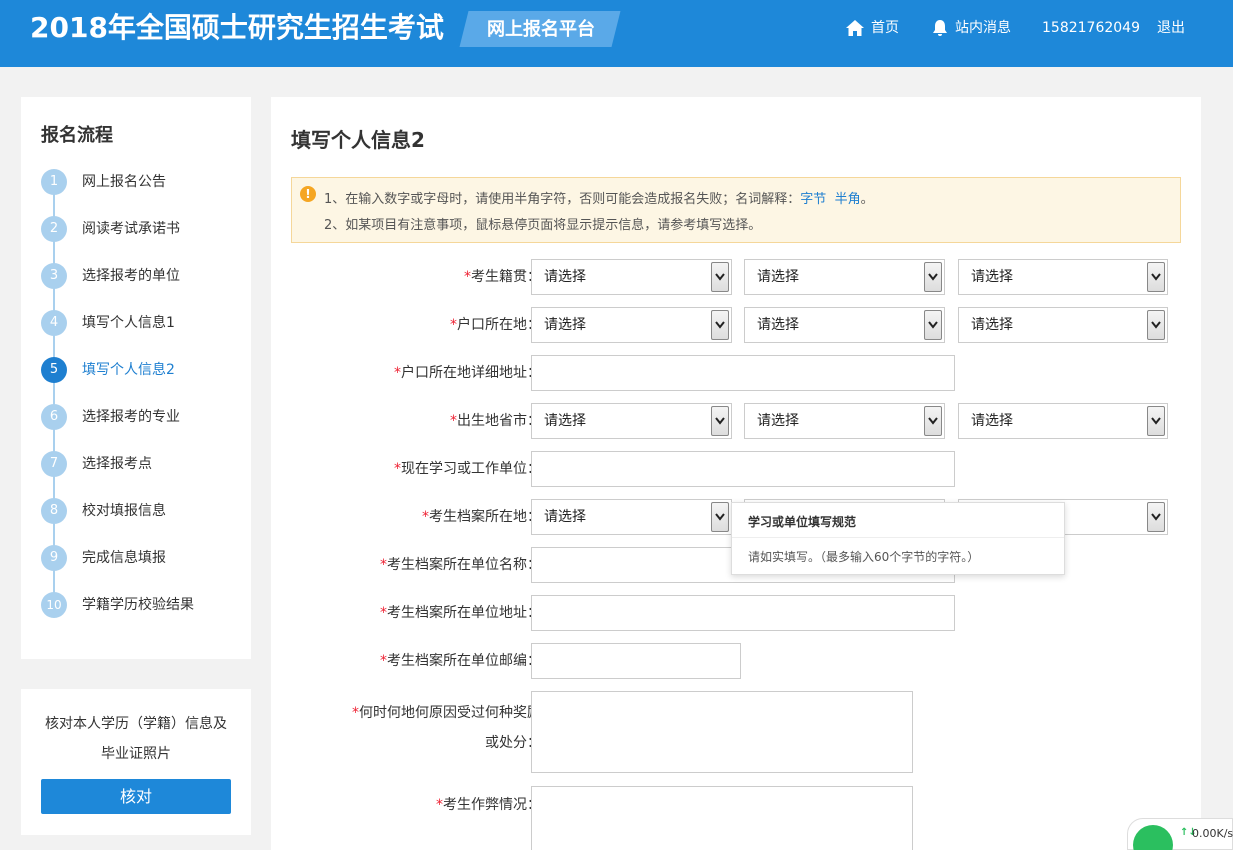  I want to click on step-item: 3 选择报考的单位, so click(141, 276).